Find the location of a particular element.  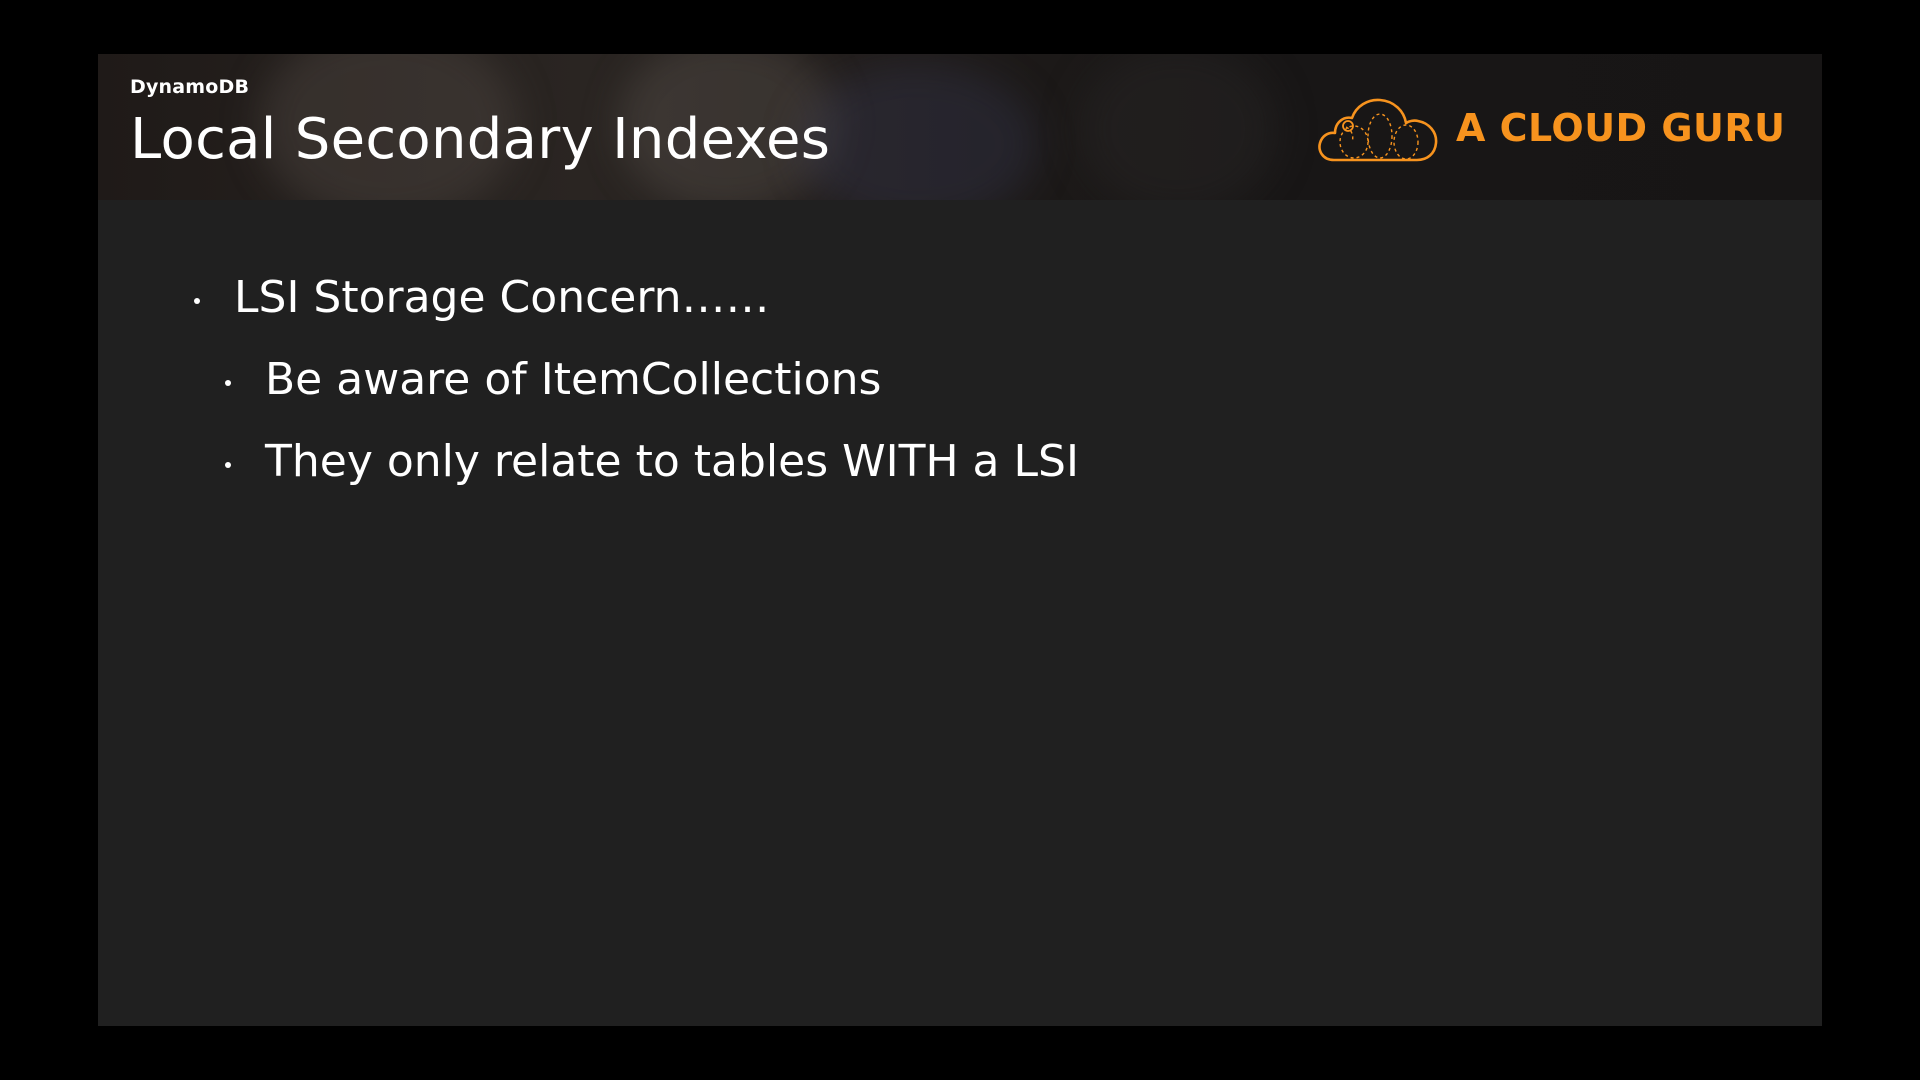

brand-logo: A CLOUD GURU is located at coordinates (1550, 128).